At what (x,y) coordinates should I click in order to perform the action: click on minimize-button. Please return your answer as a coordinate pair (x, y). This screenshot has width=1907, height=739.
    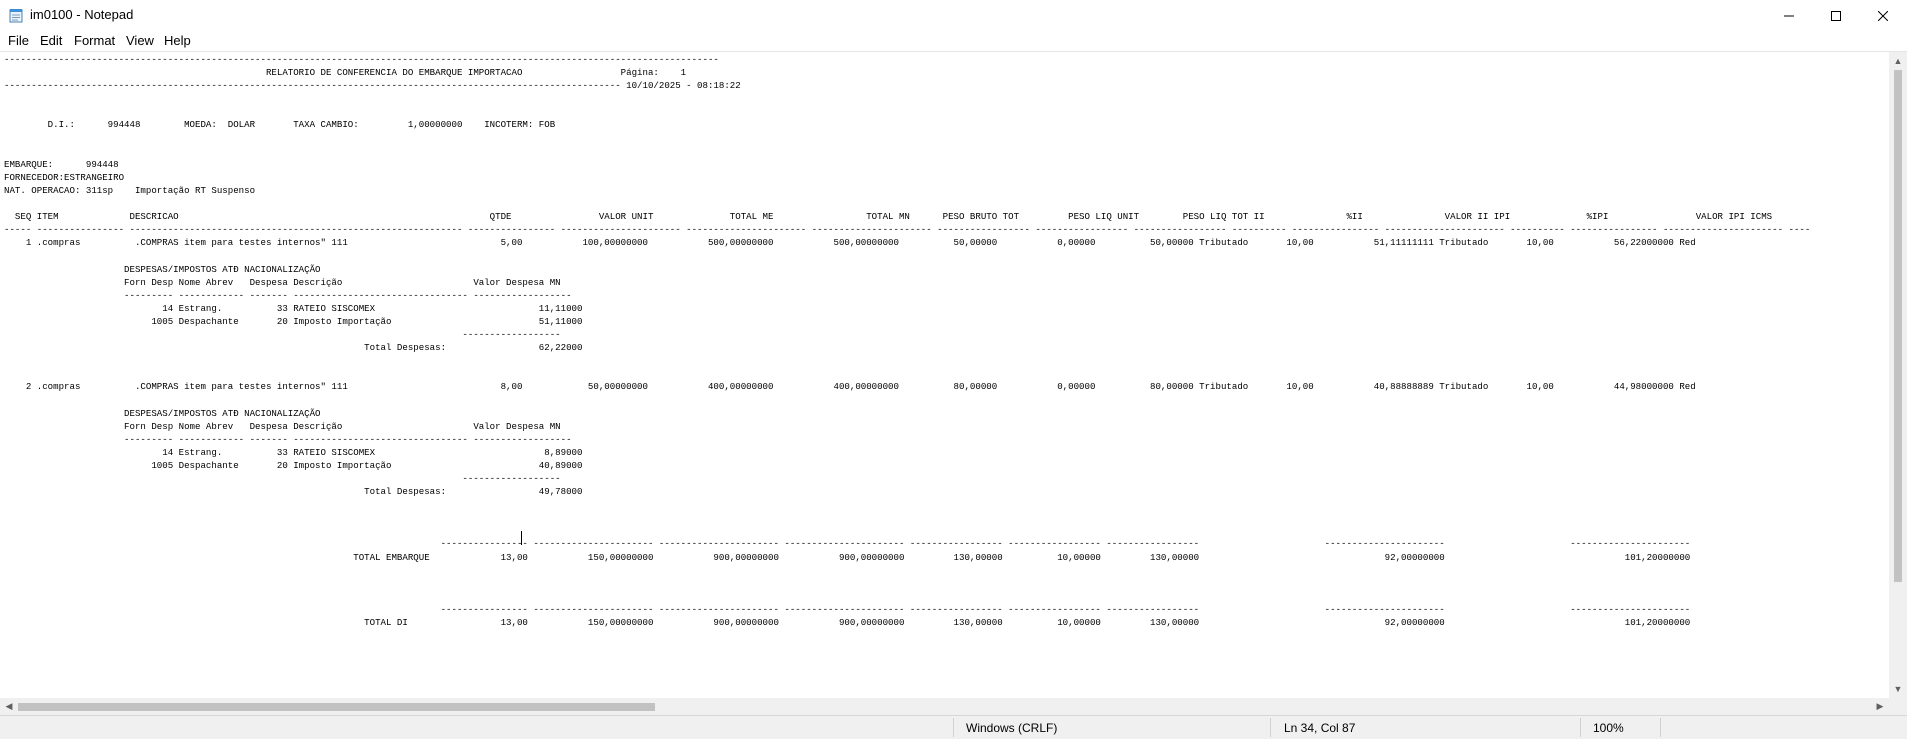
    Looking at the image, I should click on (1789, 15).